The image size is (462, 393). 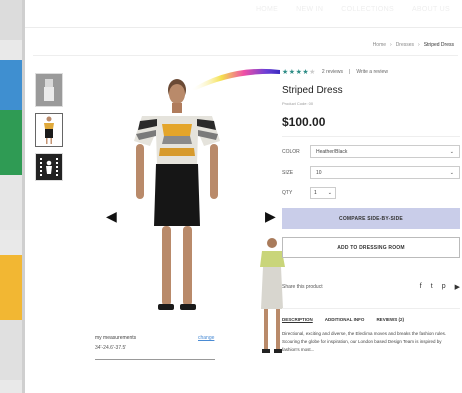 I want to click on reviews-count-link: 2 reviews, so click(x=332, y=72).